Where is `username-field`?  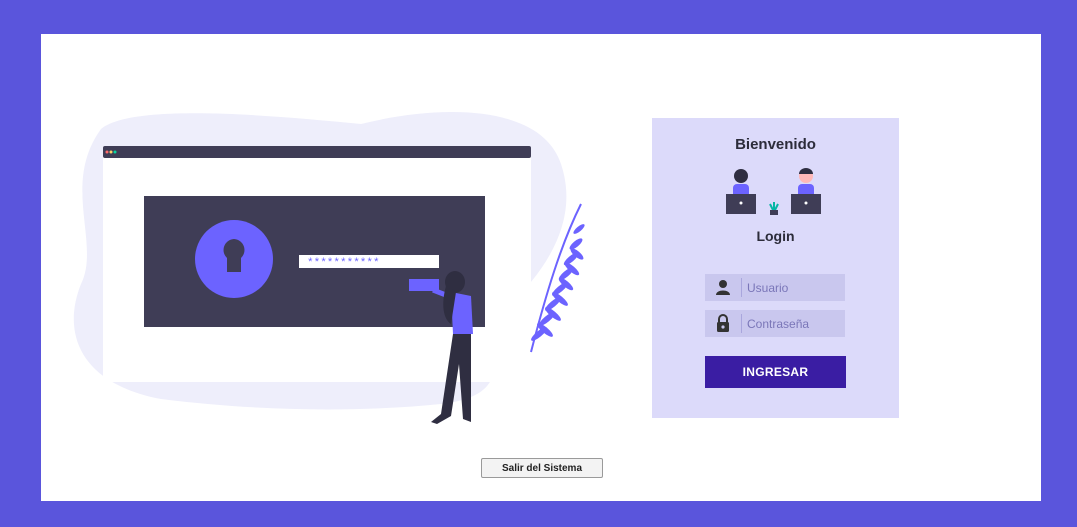
username-field is located at coordinates (775, 287).